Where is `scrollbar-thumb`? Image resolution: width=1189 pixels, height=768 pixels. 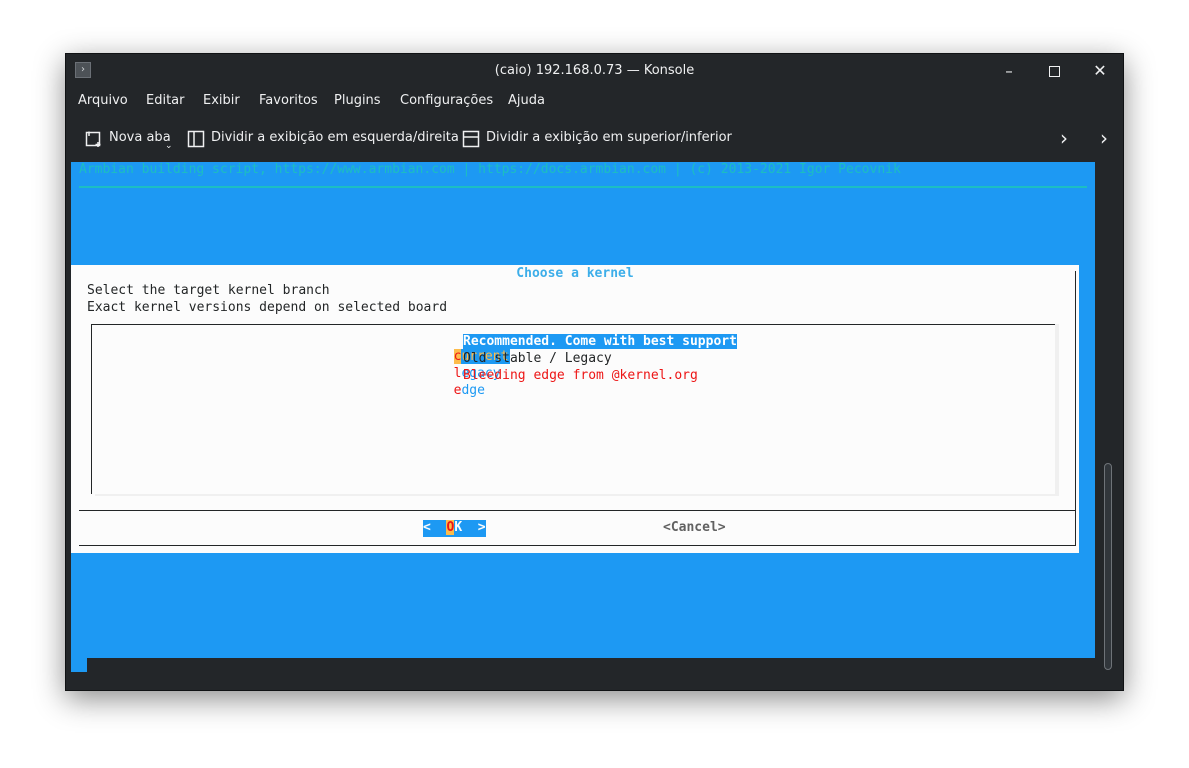
scrollbar-thumb is located at coordinates (1108, 566).